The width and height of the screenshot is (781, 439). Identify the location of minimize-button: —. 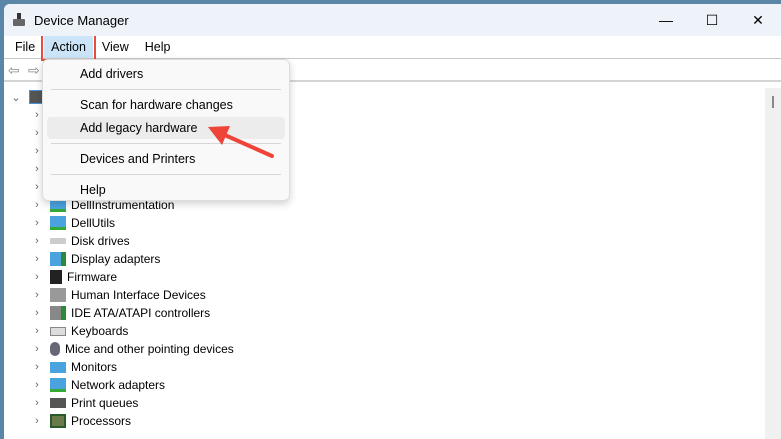
(666, 20).